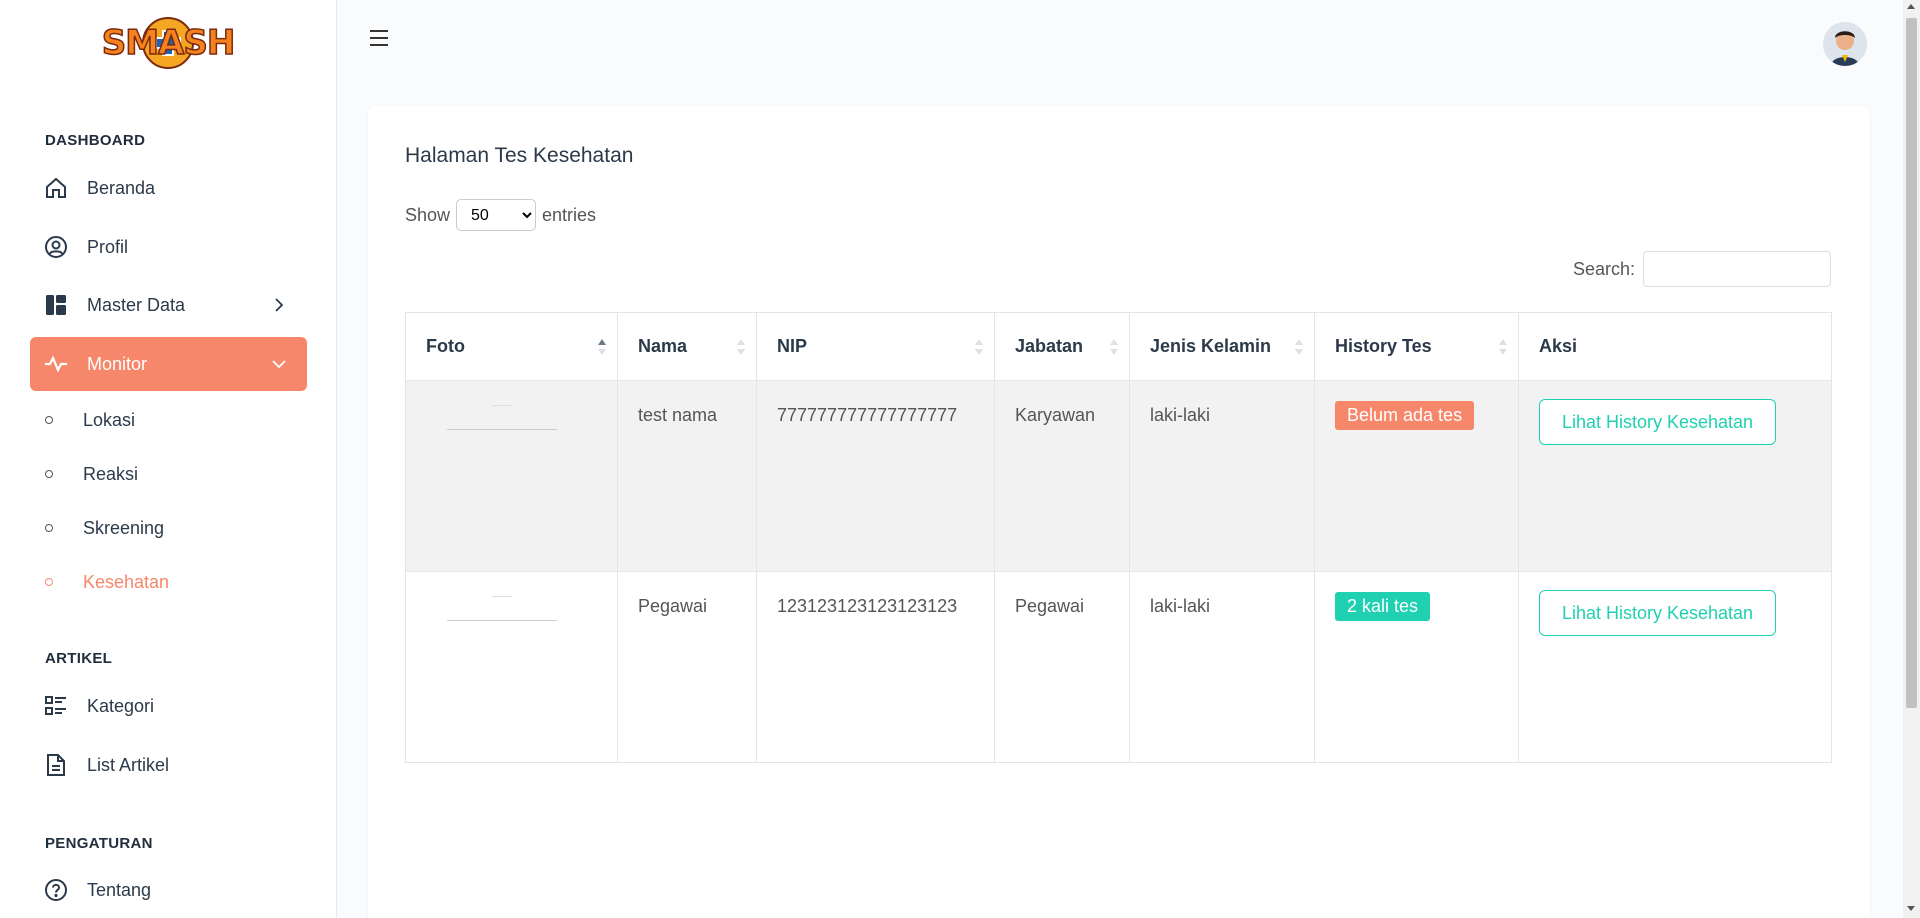 The width and height of the screenshot is (1920, 918). I want to click on sidebar-item-label: Tentang, so click(119, 889).